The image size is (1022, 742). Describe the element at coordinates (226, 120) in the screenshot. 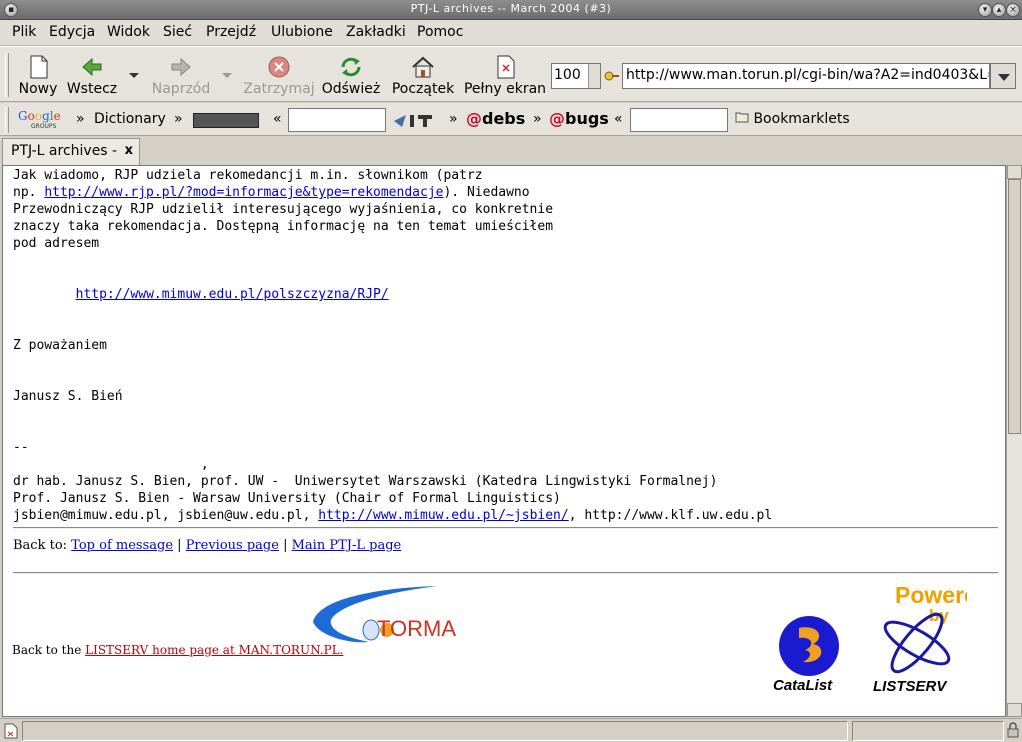

I see `blackmore-bookmark-logo` at that location.